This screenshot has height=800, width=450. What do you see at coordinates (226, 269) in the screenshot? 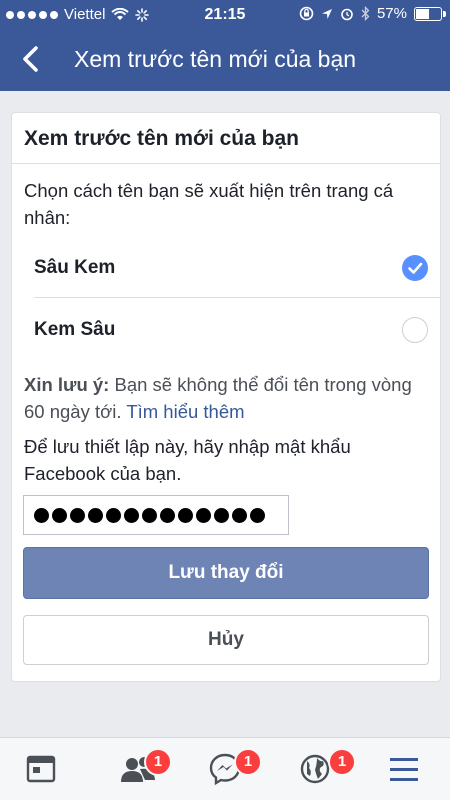
I see `name-option-sau-kem: Sâu Kem` at bounding box center [226, 269].